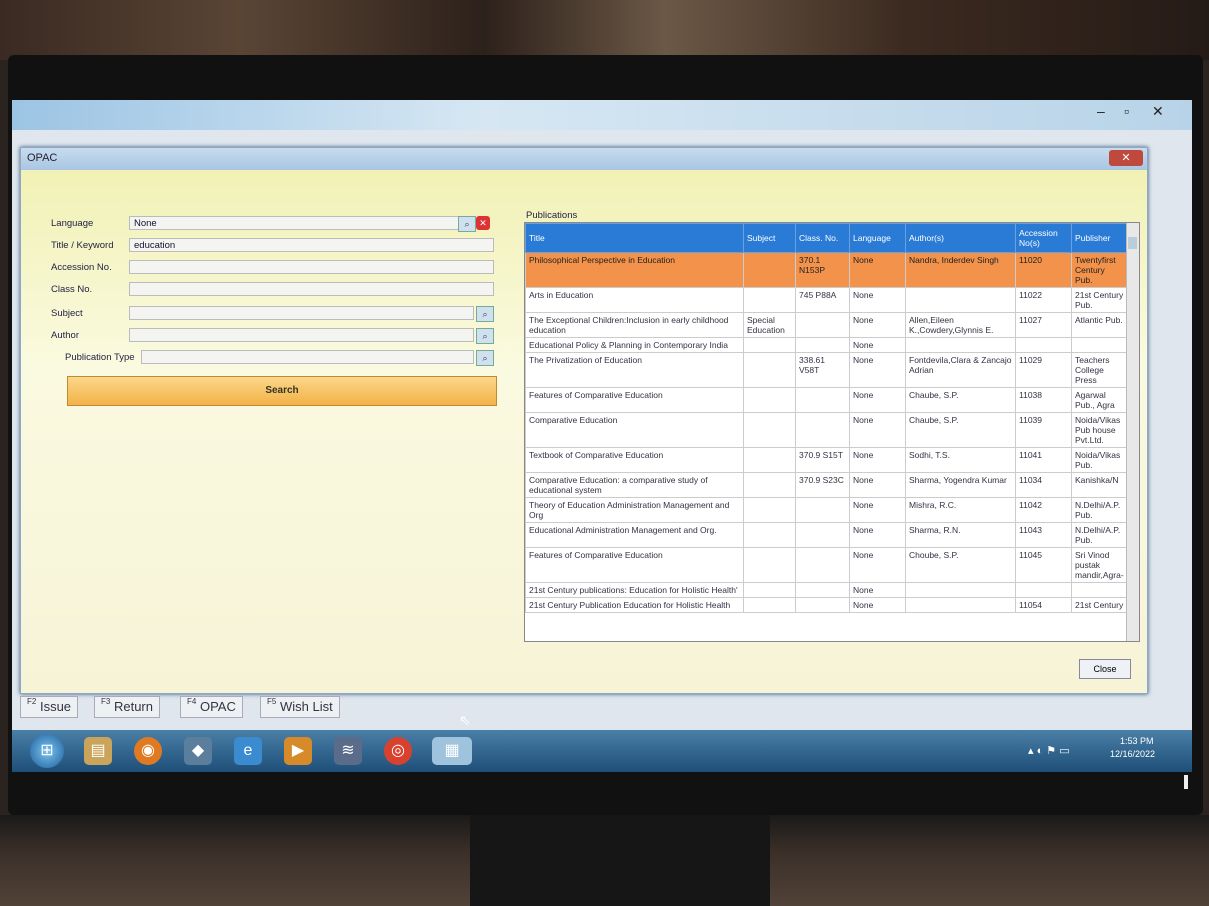 Image resolution: width=1209 pixels, height=906 pixels. I want to click on table-cell: Noida/Vikas Pub house Pvt.Ltd., so click(1099, 430).